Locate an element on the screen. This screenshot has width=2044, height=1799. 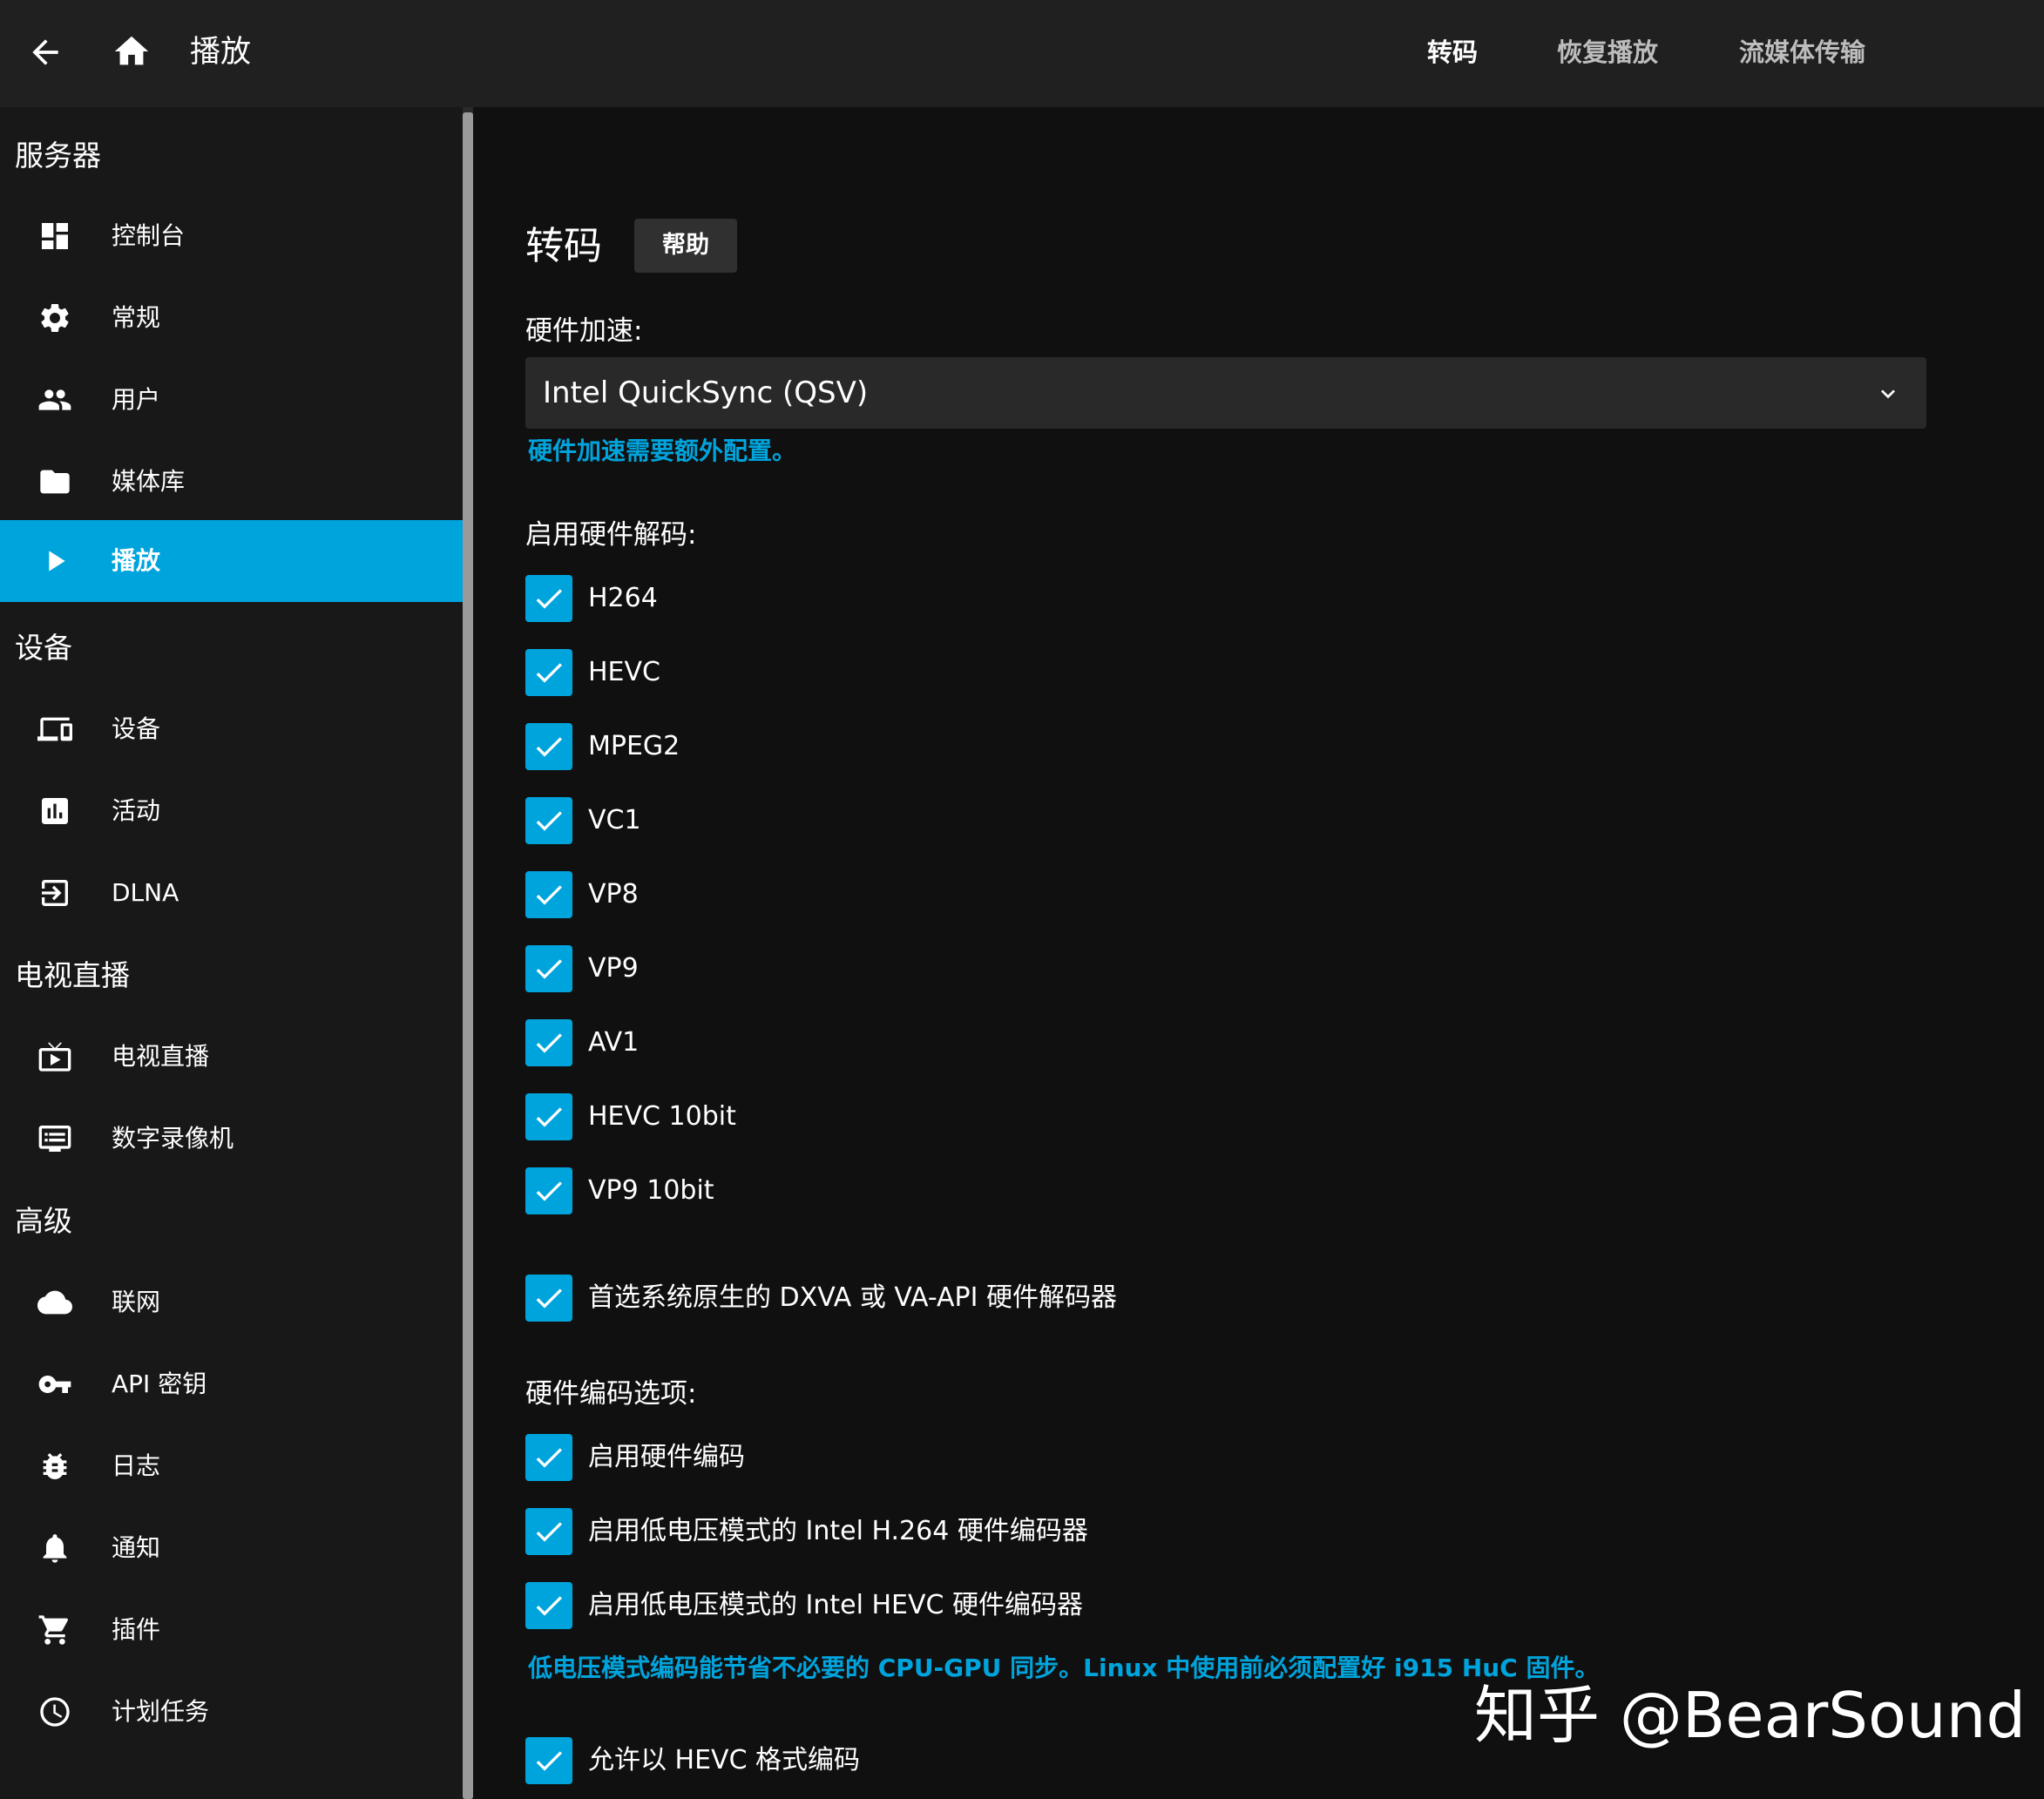
hw-accel-config-link: 硬件加速需要额外配置。 is located at coordinates (662, 451).